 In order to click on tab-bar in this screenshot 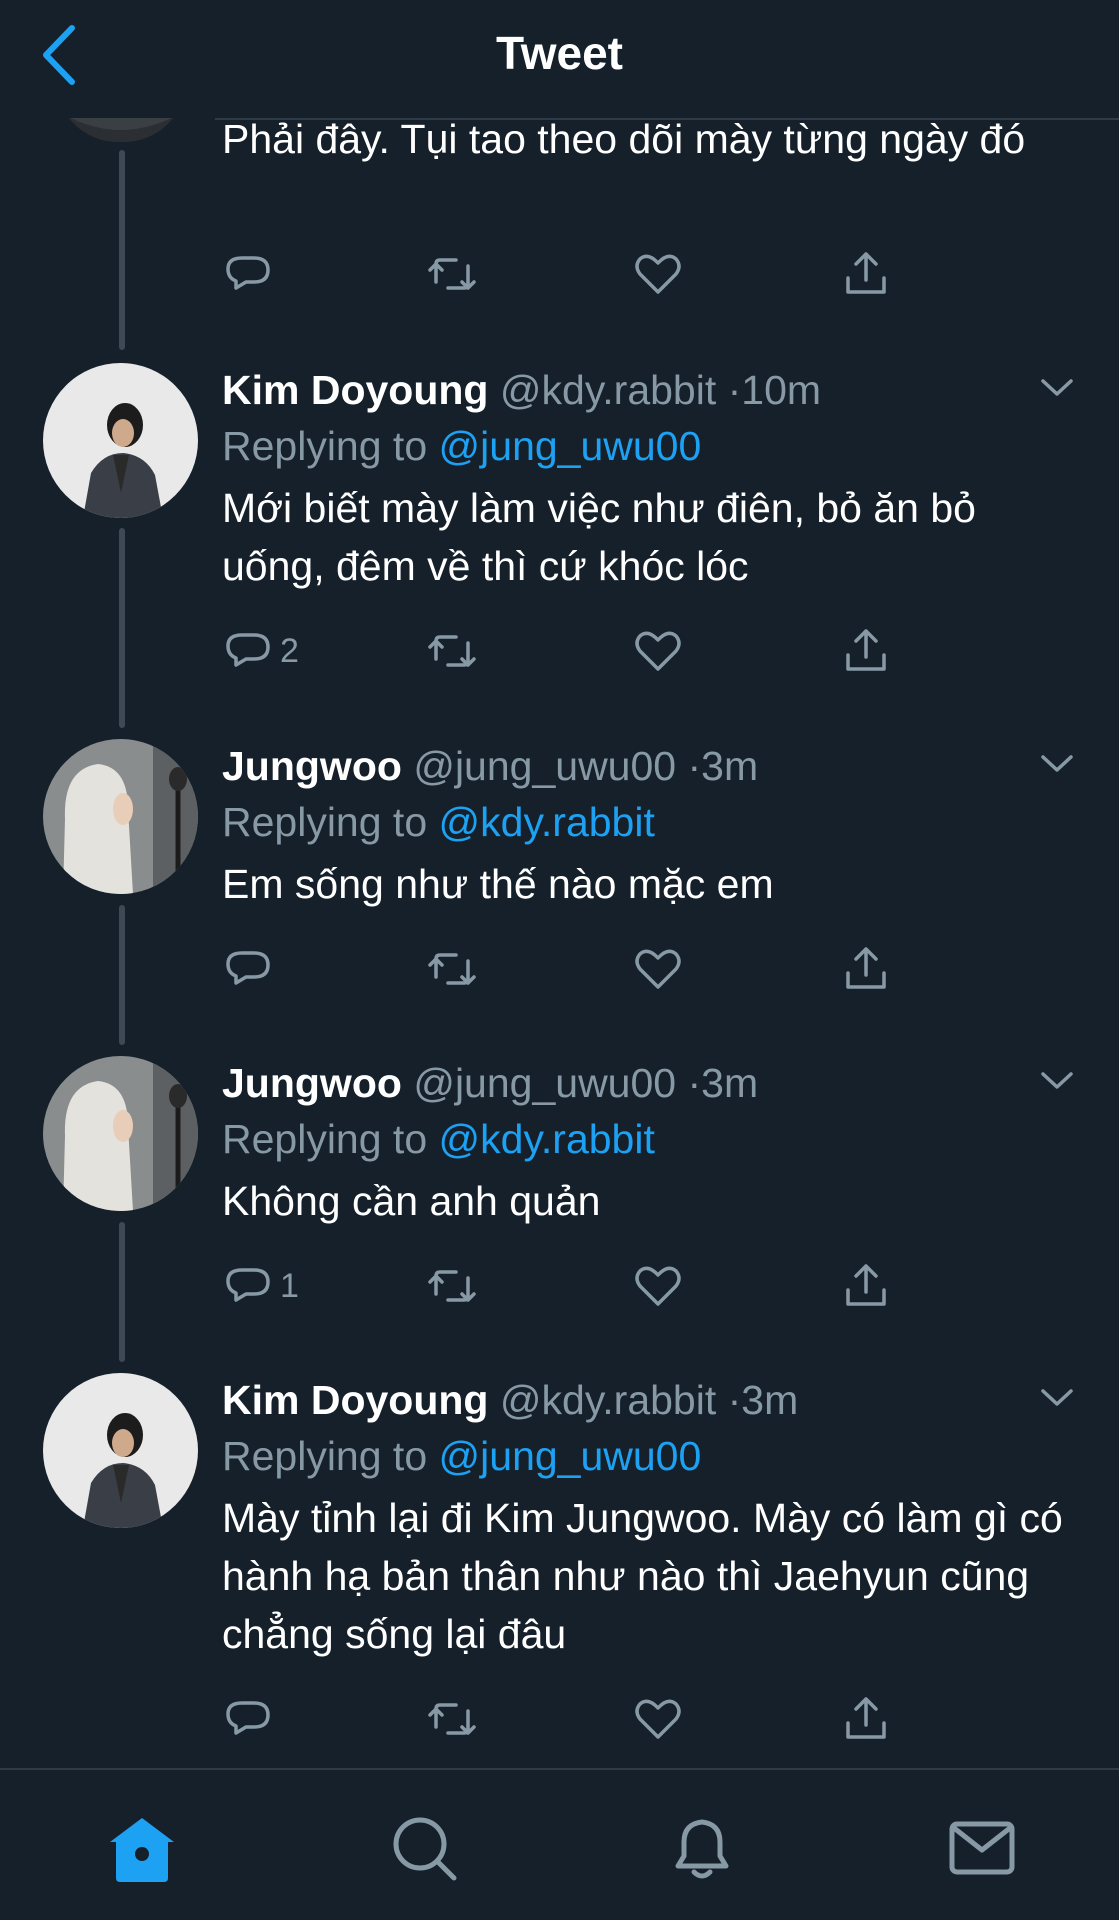, I will do `click(559, 1845)`.